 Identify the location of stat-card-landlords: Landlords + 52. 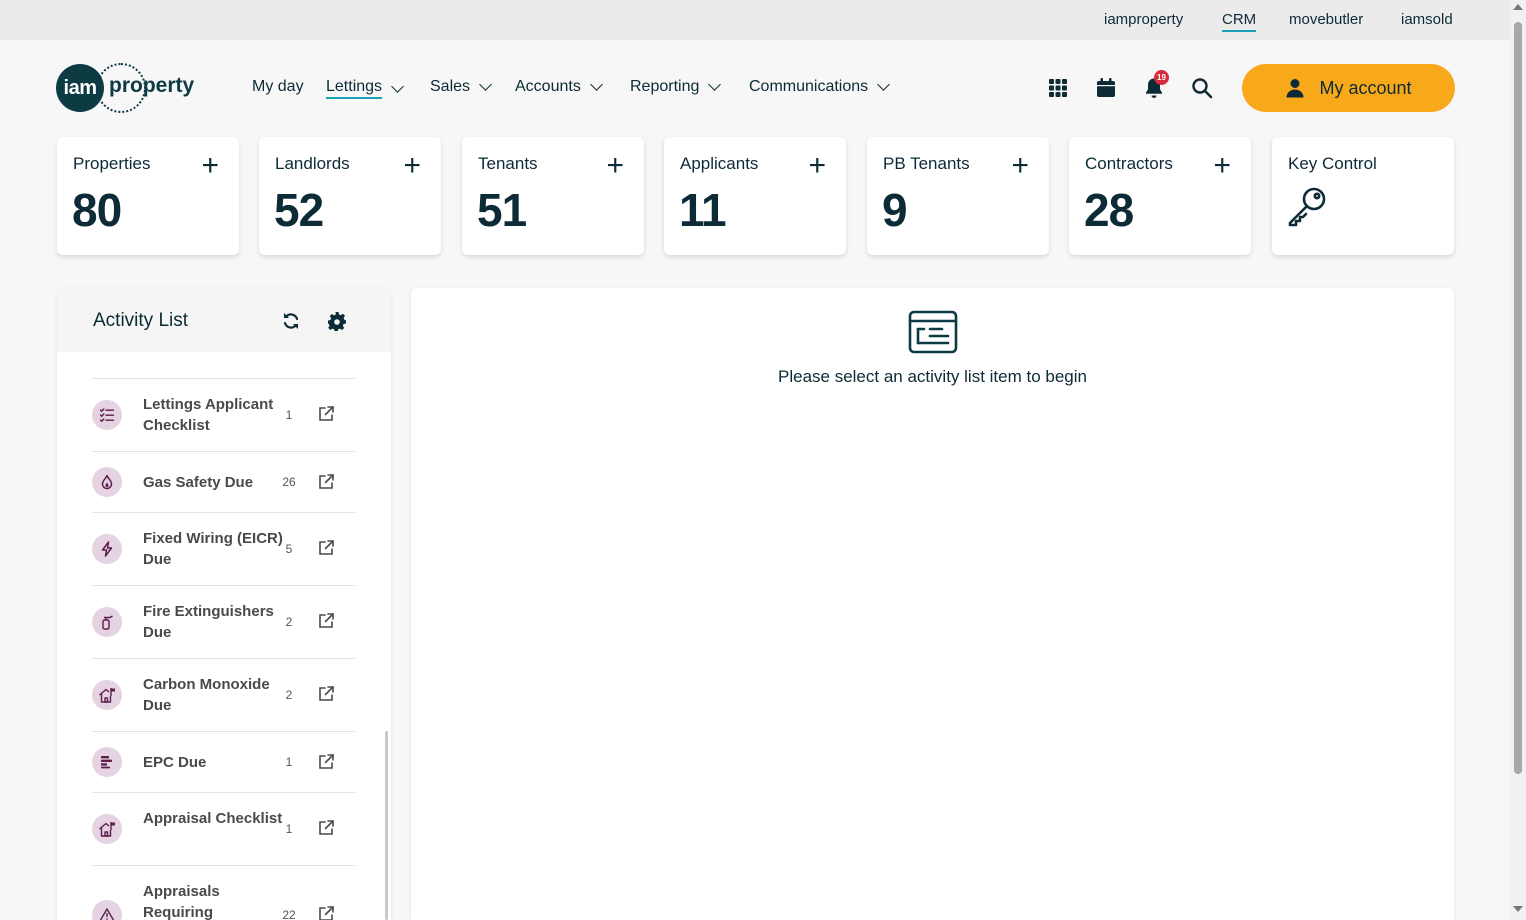
(350, 196).